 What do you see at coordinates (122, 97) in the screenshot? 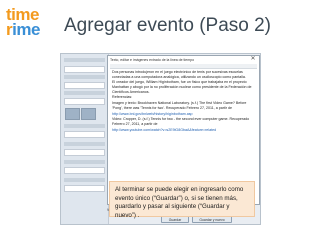
I see `references-heading: Referencias:` at bounding box center [122, 97].